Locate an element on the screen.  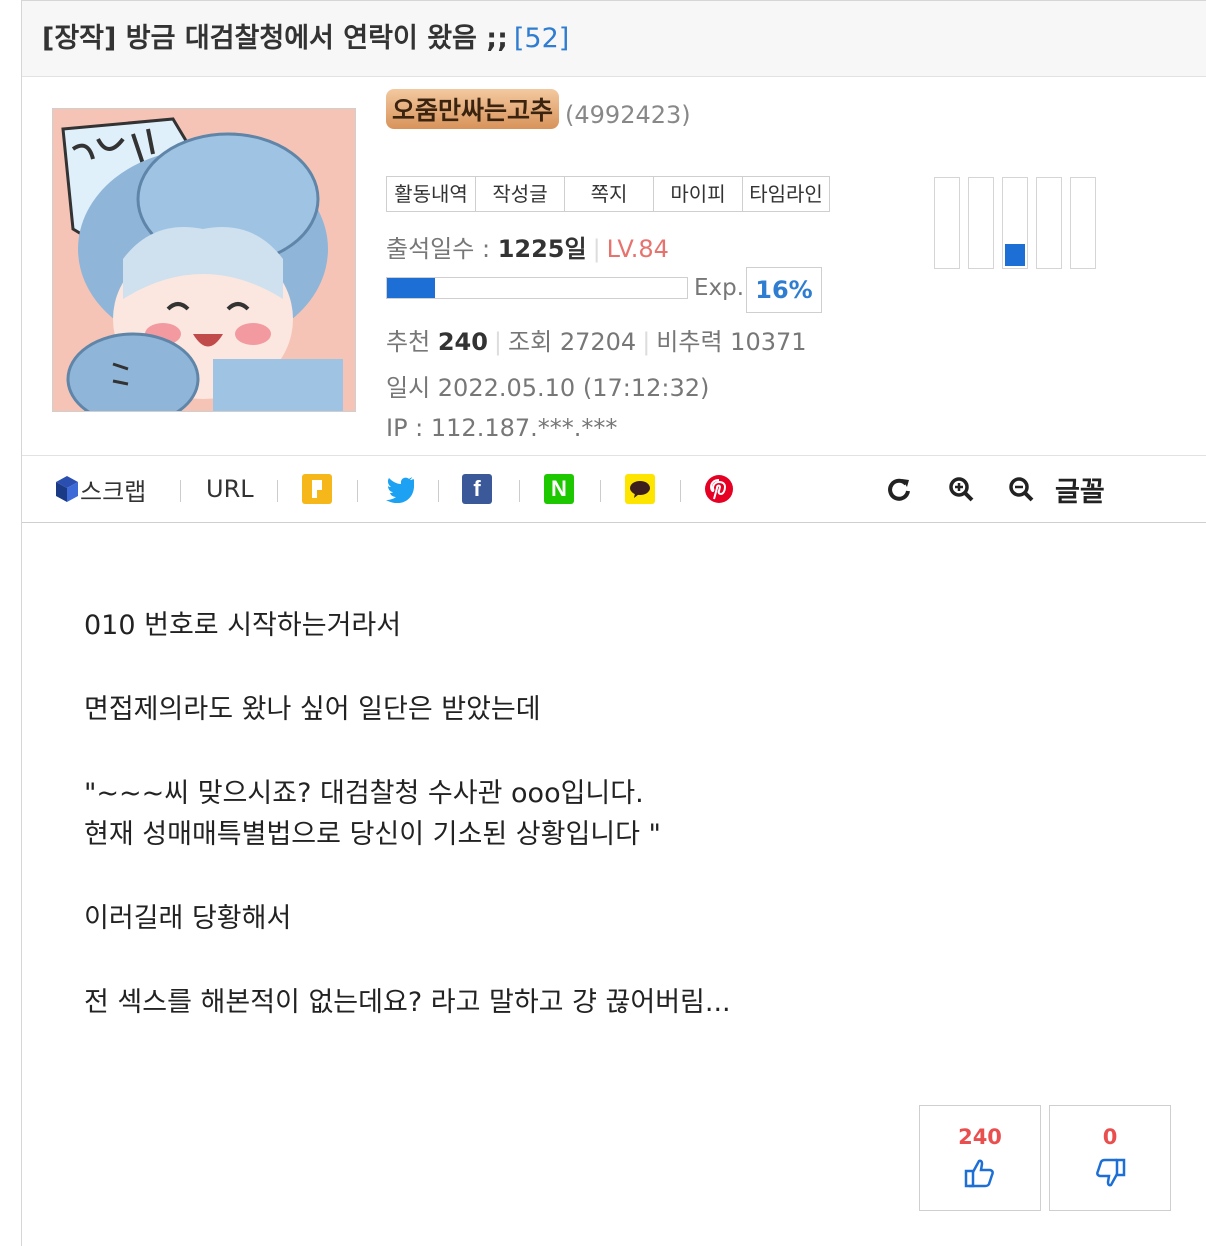
body-line: "~~~씨 맞으시죠? 대검찰청 수사관 ooo입니다. is located at coordinates (364, 793).